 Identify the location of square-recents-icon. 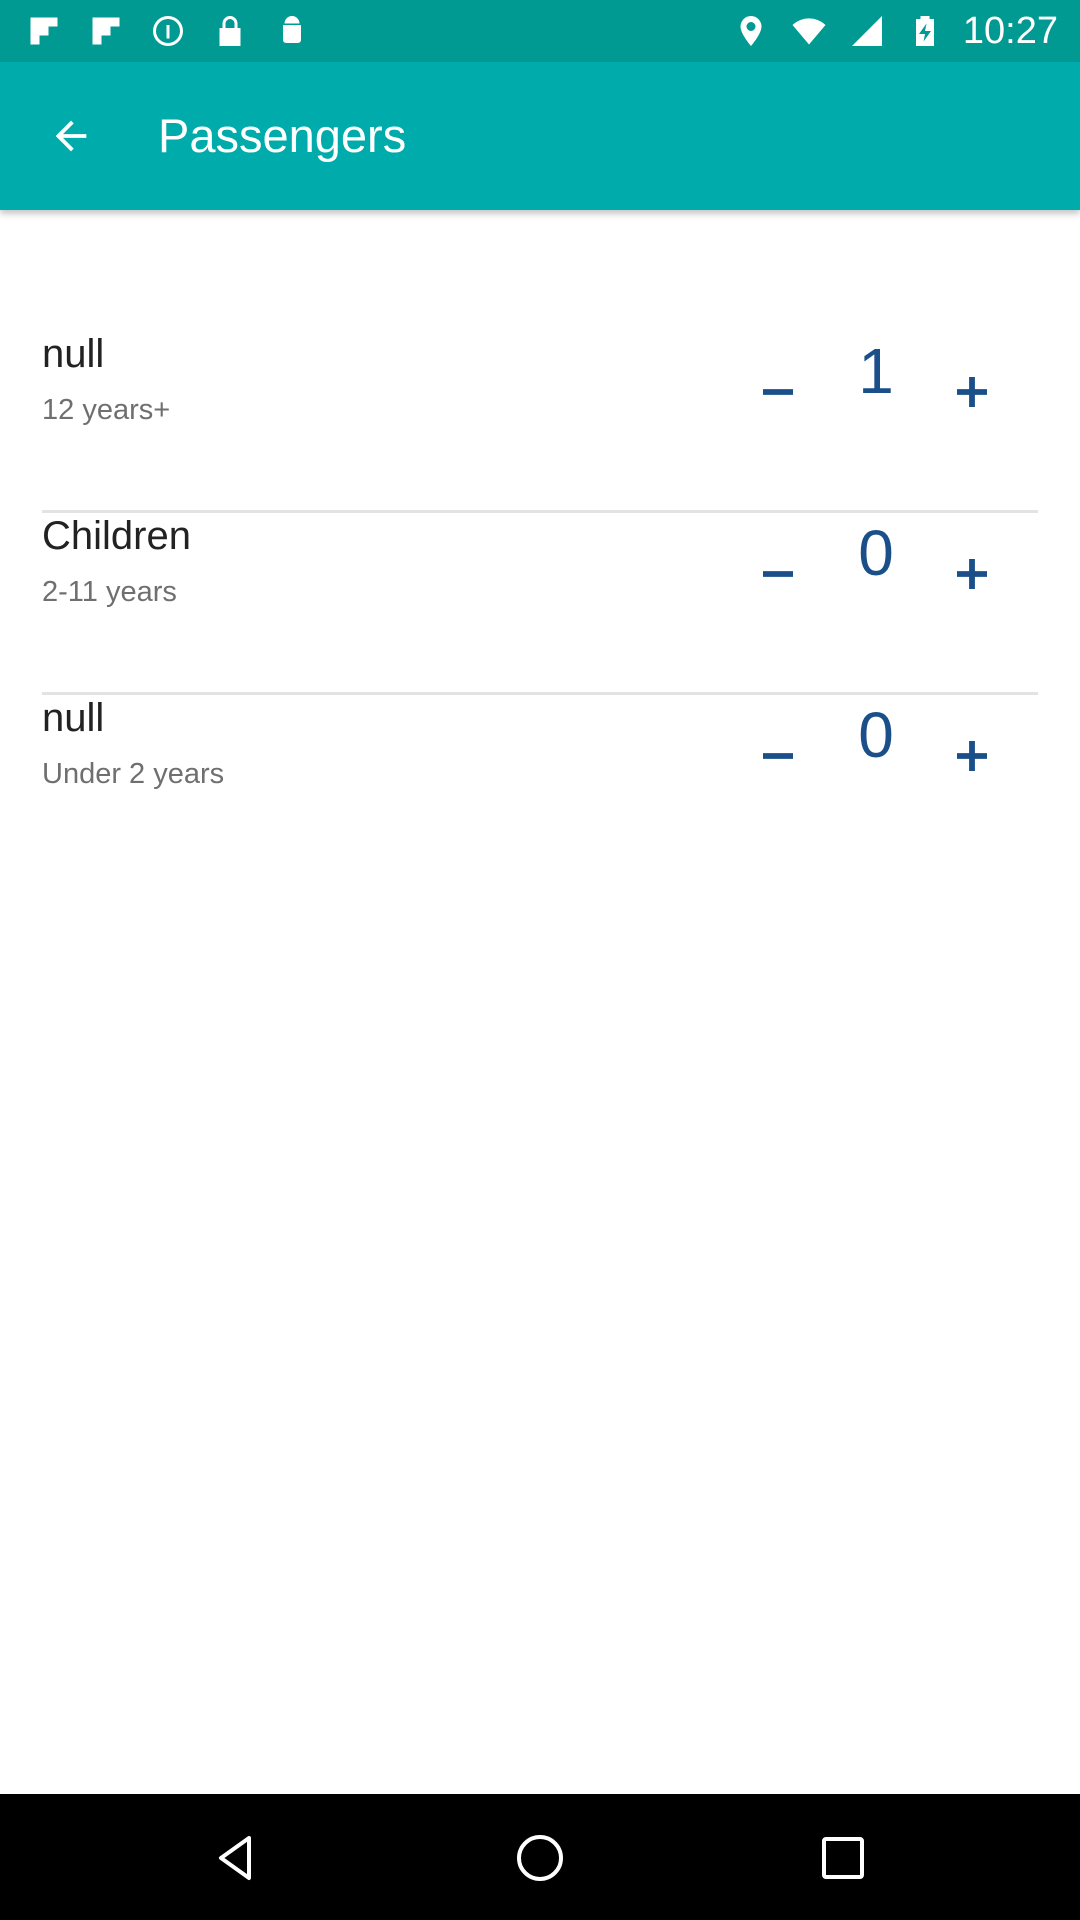
(843, 1858).